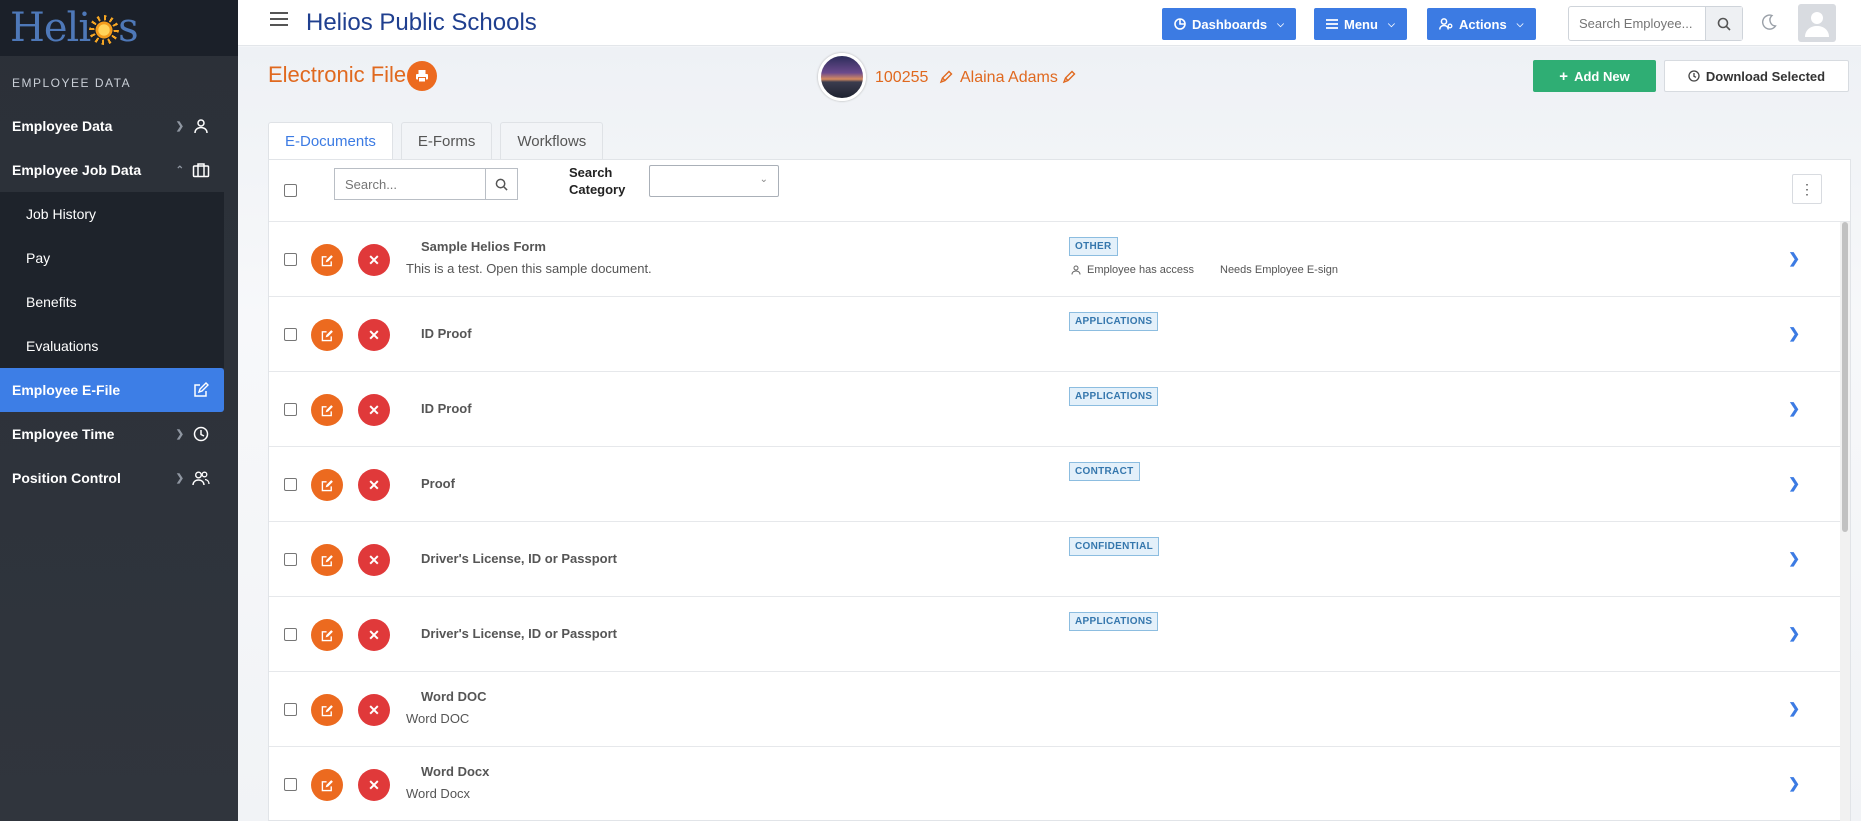 This screenshot has height=821, width=1861. I want to click on sidebar-item-position-control: Position Control ❯, so click(112, 478).